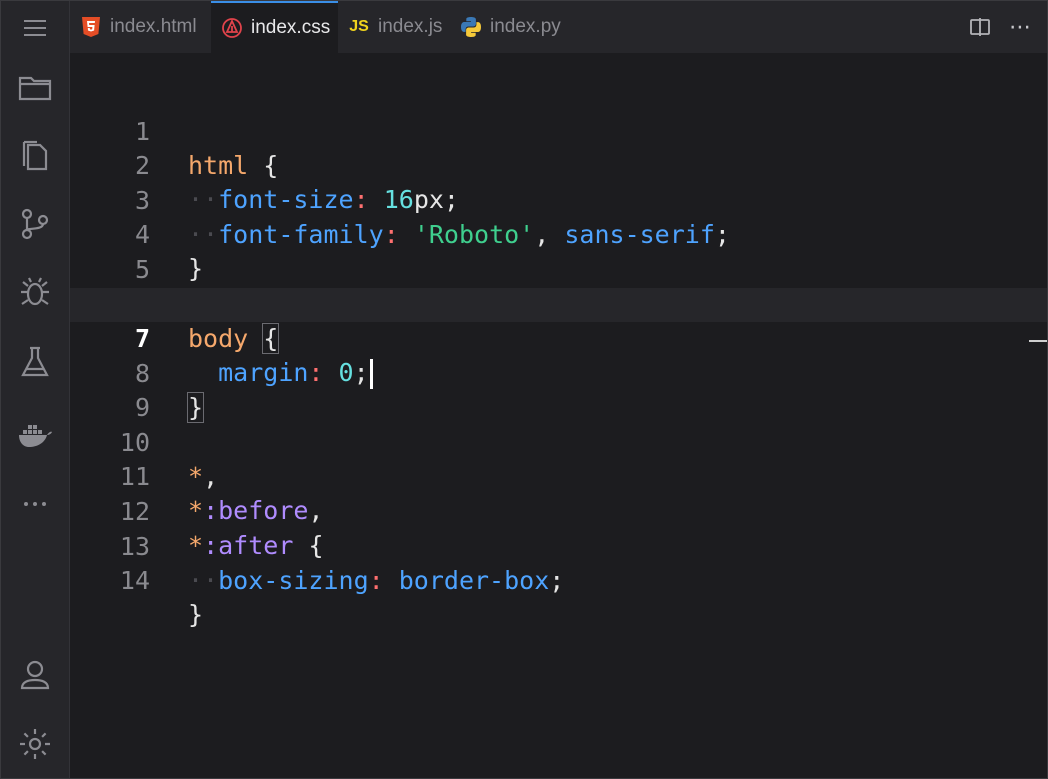  What do you see at coordinates (35, 224) in the screenshot?
I see `source-control-icon` at bounding box center [35, 224].